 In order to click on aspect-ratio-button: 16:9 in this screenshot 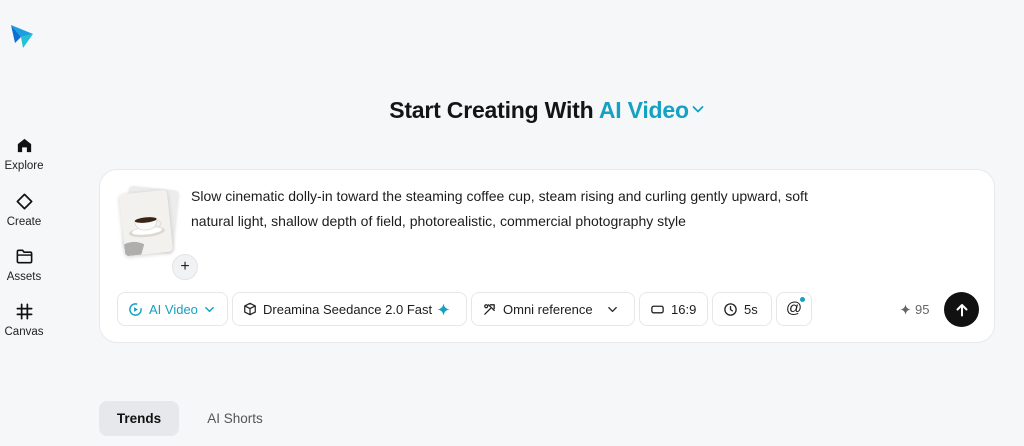, I will do `click(673, 309)`.